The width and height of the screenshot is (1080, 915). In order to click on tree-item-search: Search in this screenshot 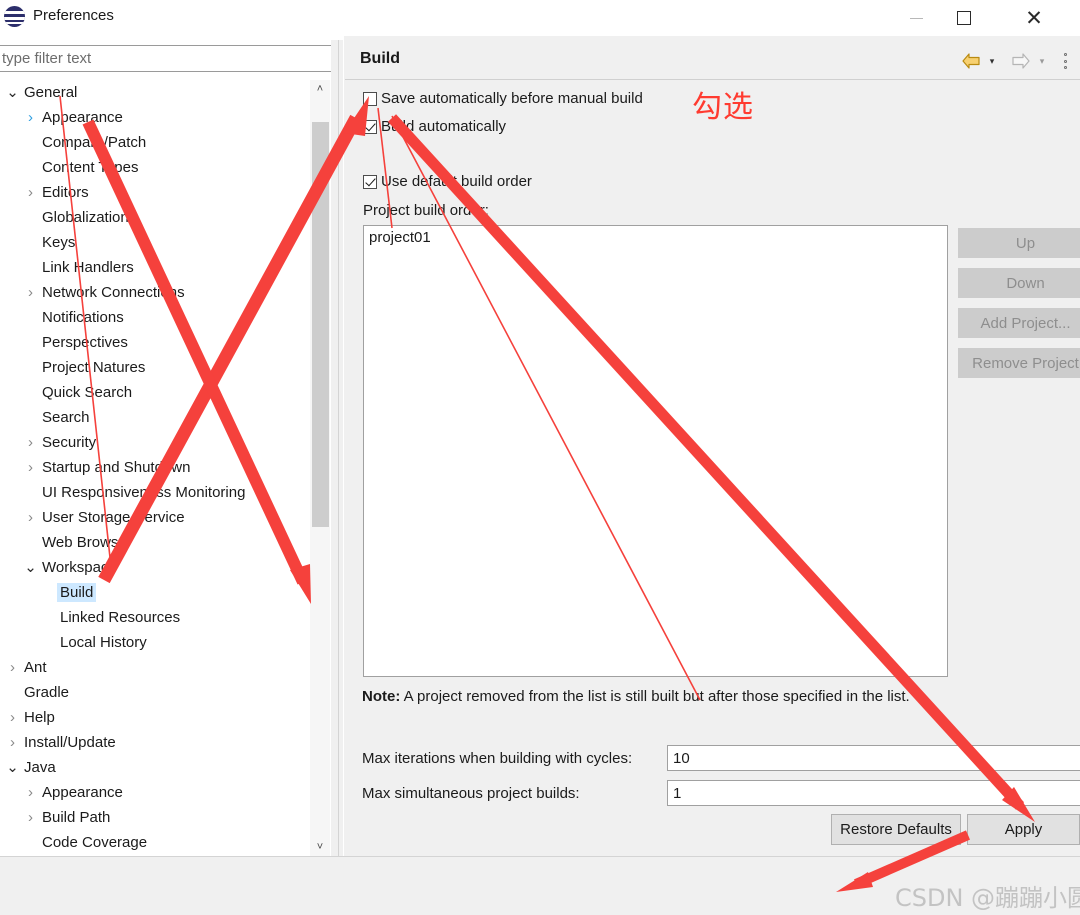, I will do `click(165, 417)`.